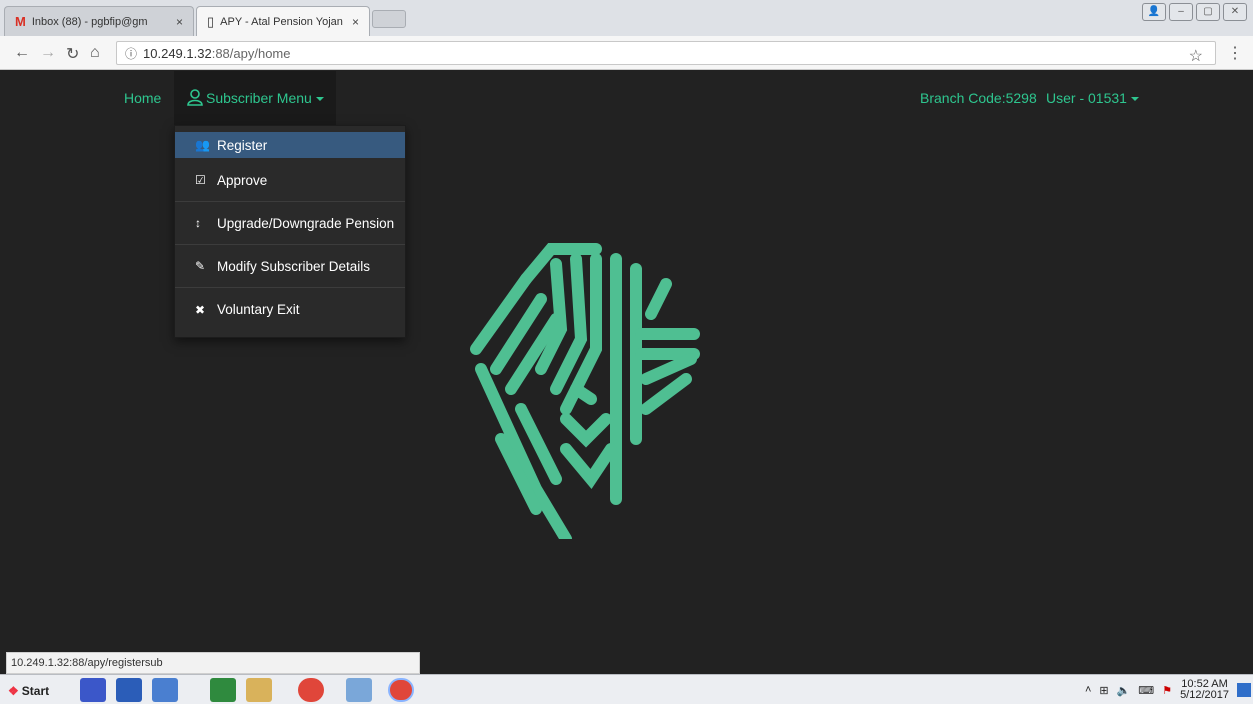 The image size is (1253, 704). I want to click on profile-icon: 👤, so click(1154, 12).